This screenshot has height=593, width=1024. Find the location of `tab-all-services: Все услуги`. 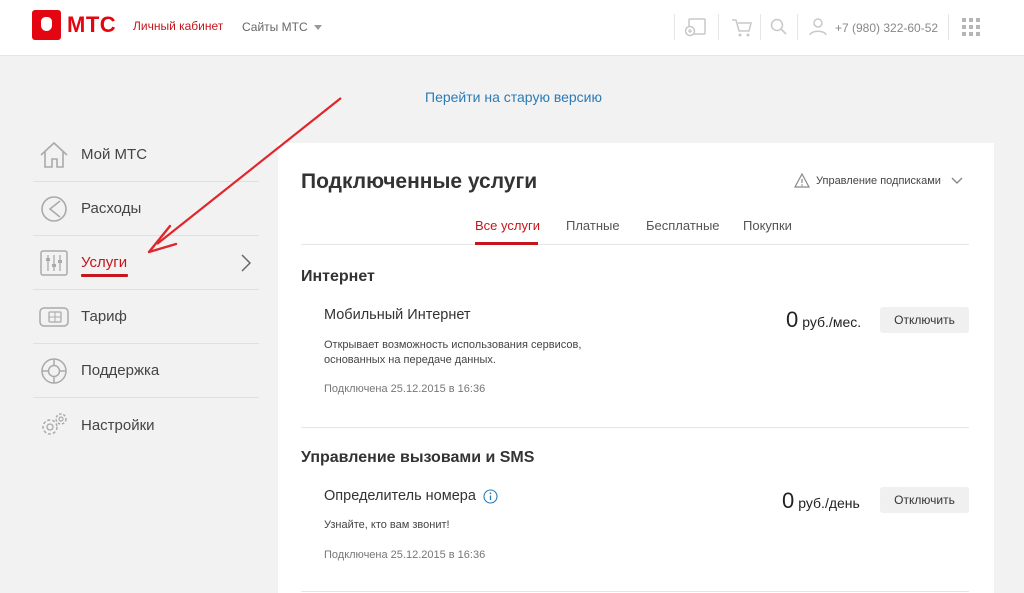

tab-all-services: Все услуги is located at coordinates (507, 225).